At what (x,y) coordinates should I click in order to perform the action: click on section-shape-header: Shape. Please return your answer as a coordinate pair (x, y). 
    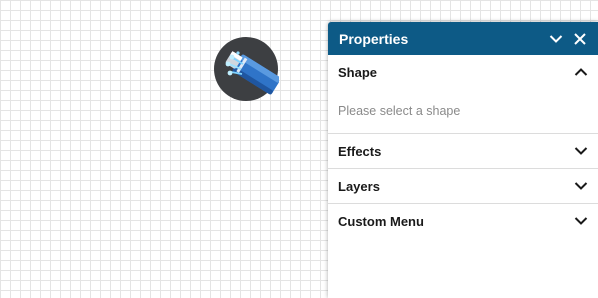
    Looking at the image, I should click on (463, 72).